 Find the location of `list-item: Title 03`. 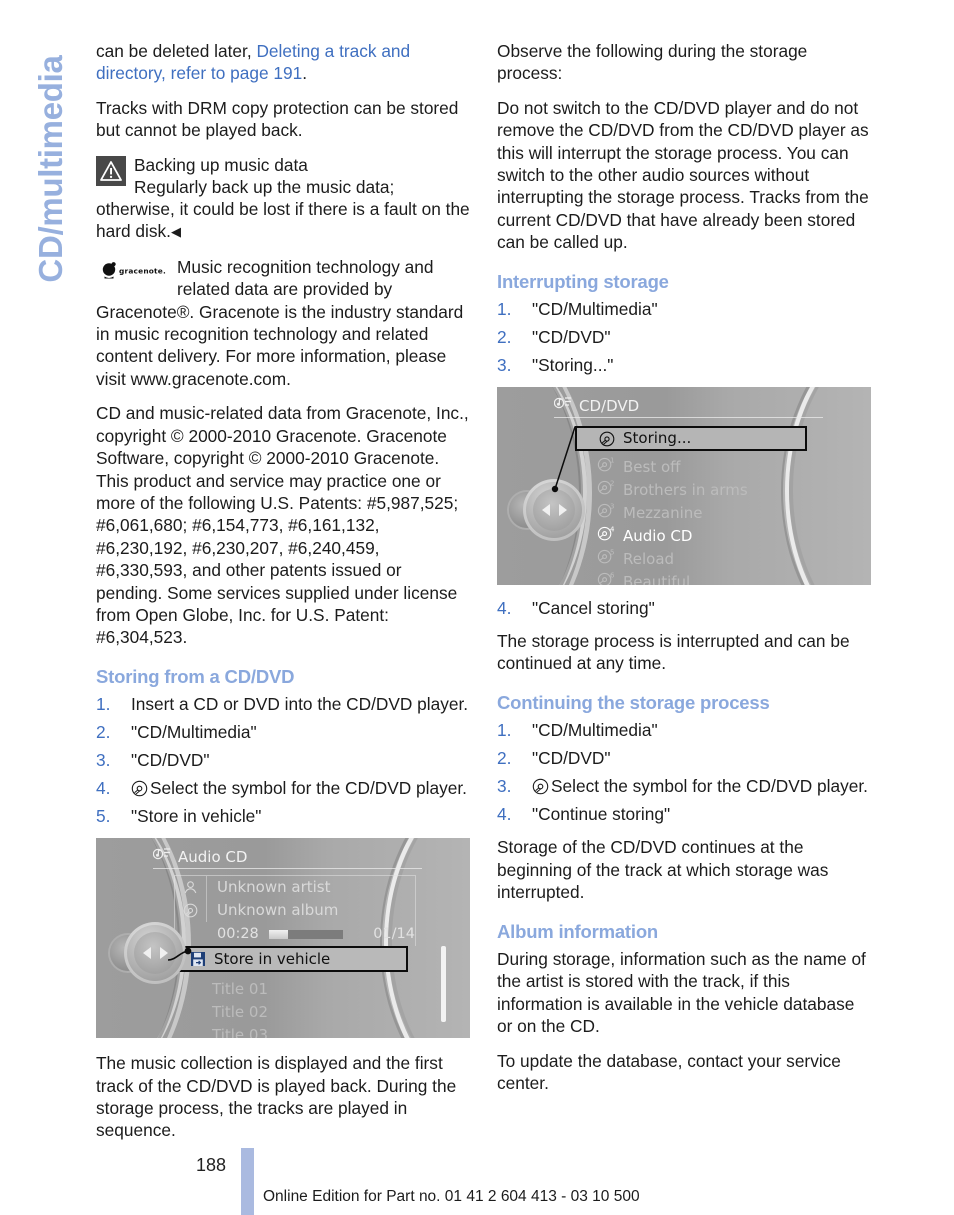

list-item: Title 03 is located at coordinates (240, 1031).